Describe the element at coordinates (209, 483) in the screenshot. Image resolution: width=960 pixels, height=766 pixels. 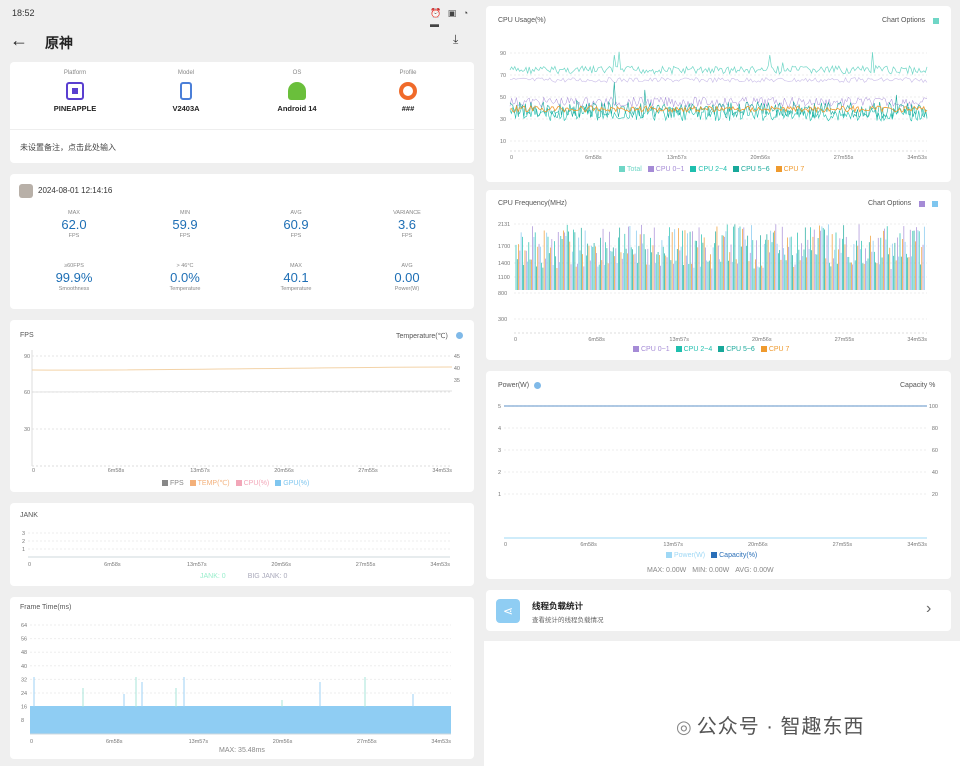
I see `legend-item-1: TEMP(℃)` at that location.